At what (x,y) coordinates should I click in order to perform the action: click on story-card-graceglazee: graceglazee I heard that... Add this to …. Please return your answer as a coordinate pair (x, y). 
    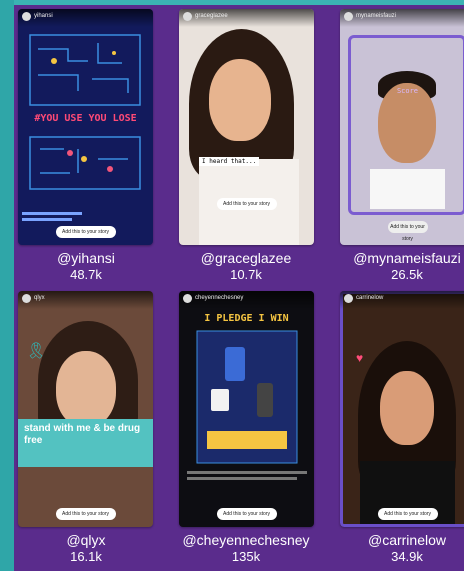
    Looking at the image, I should click on (246, 127).